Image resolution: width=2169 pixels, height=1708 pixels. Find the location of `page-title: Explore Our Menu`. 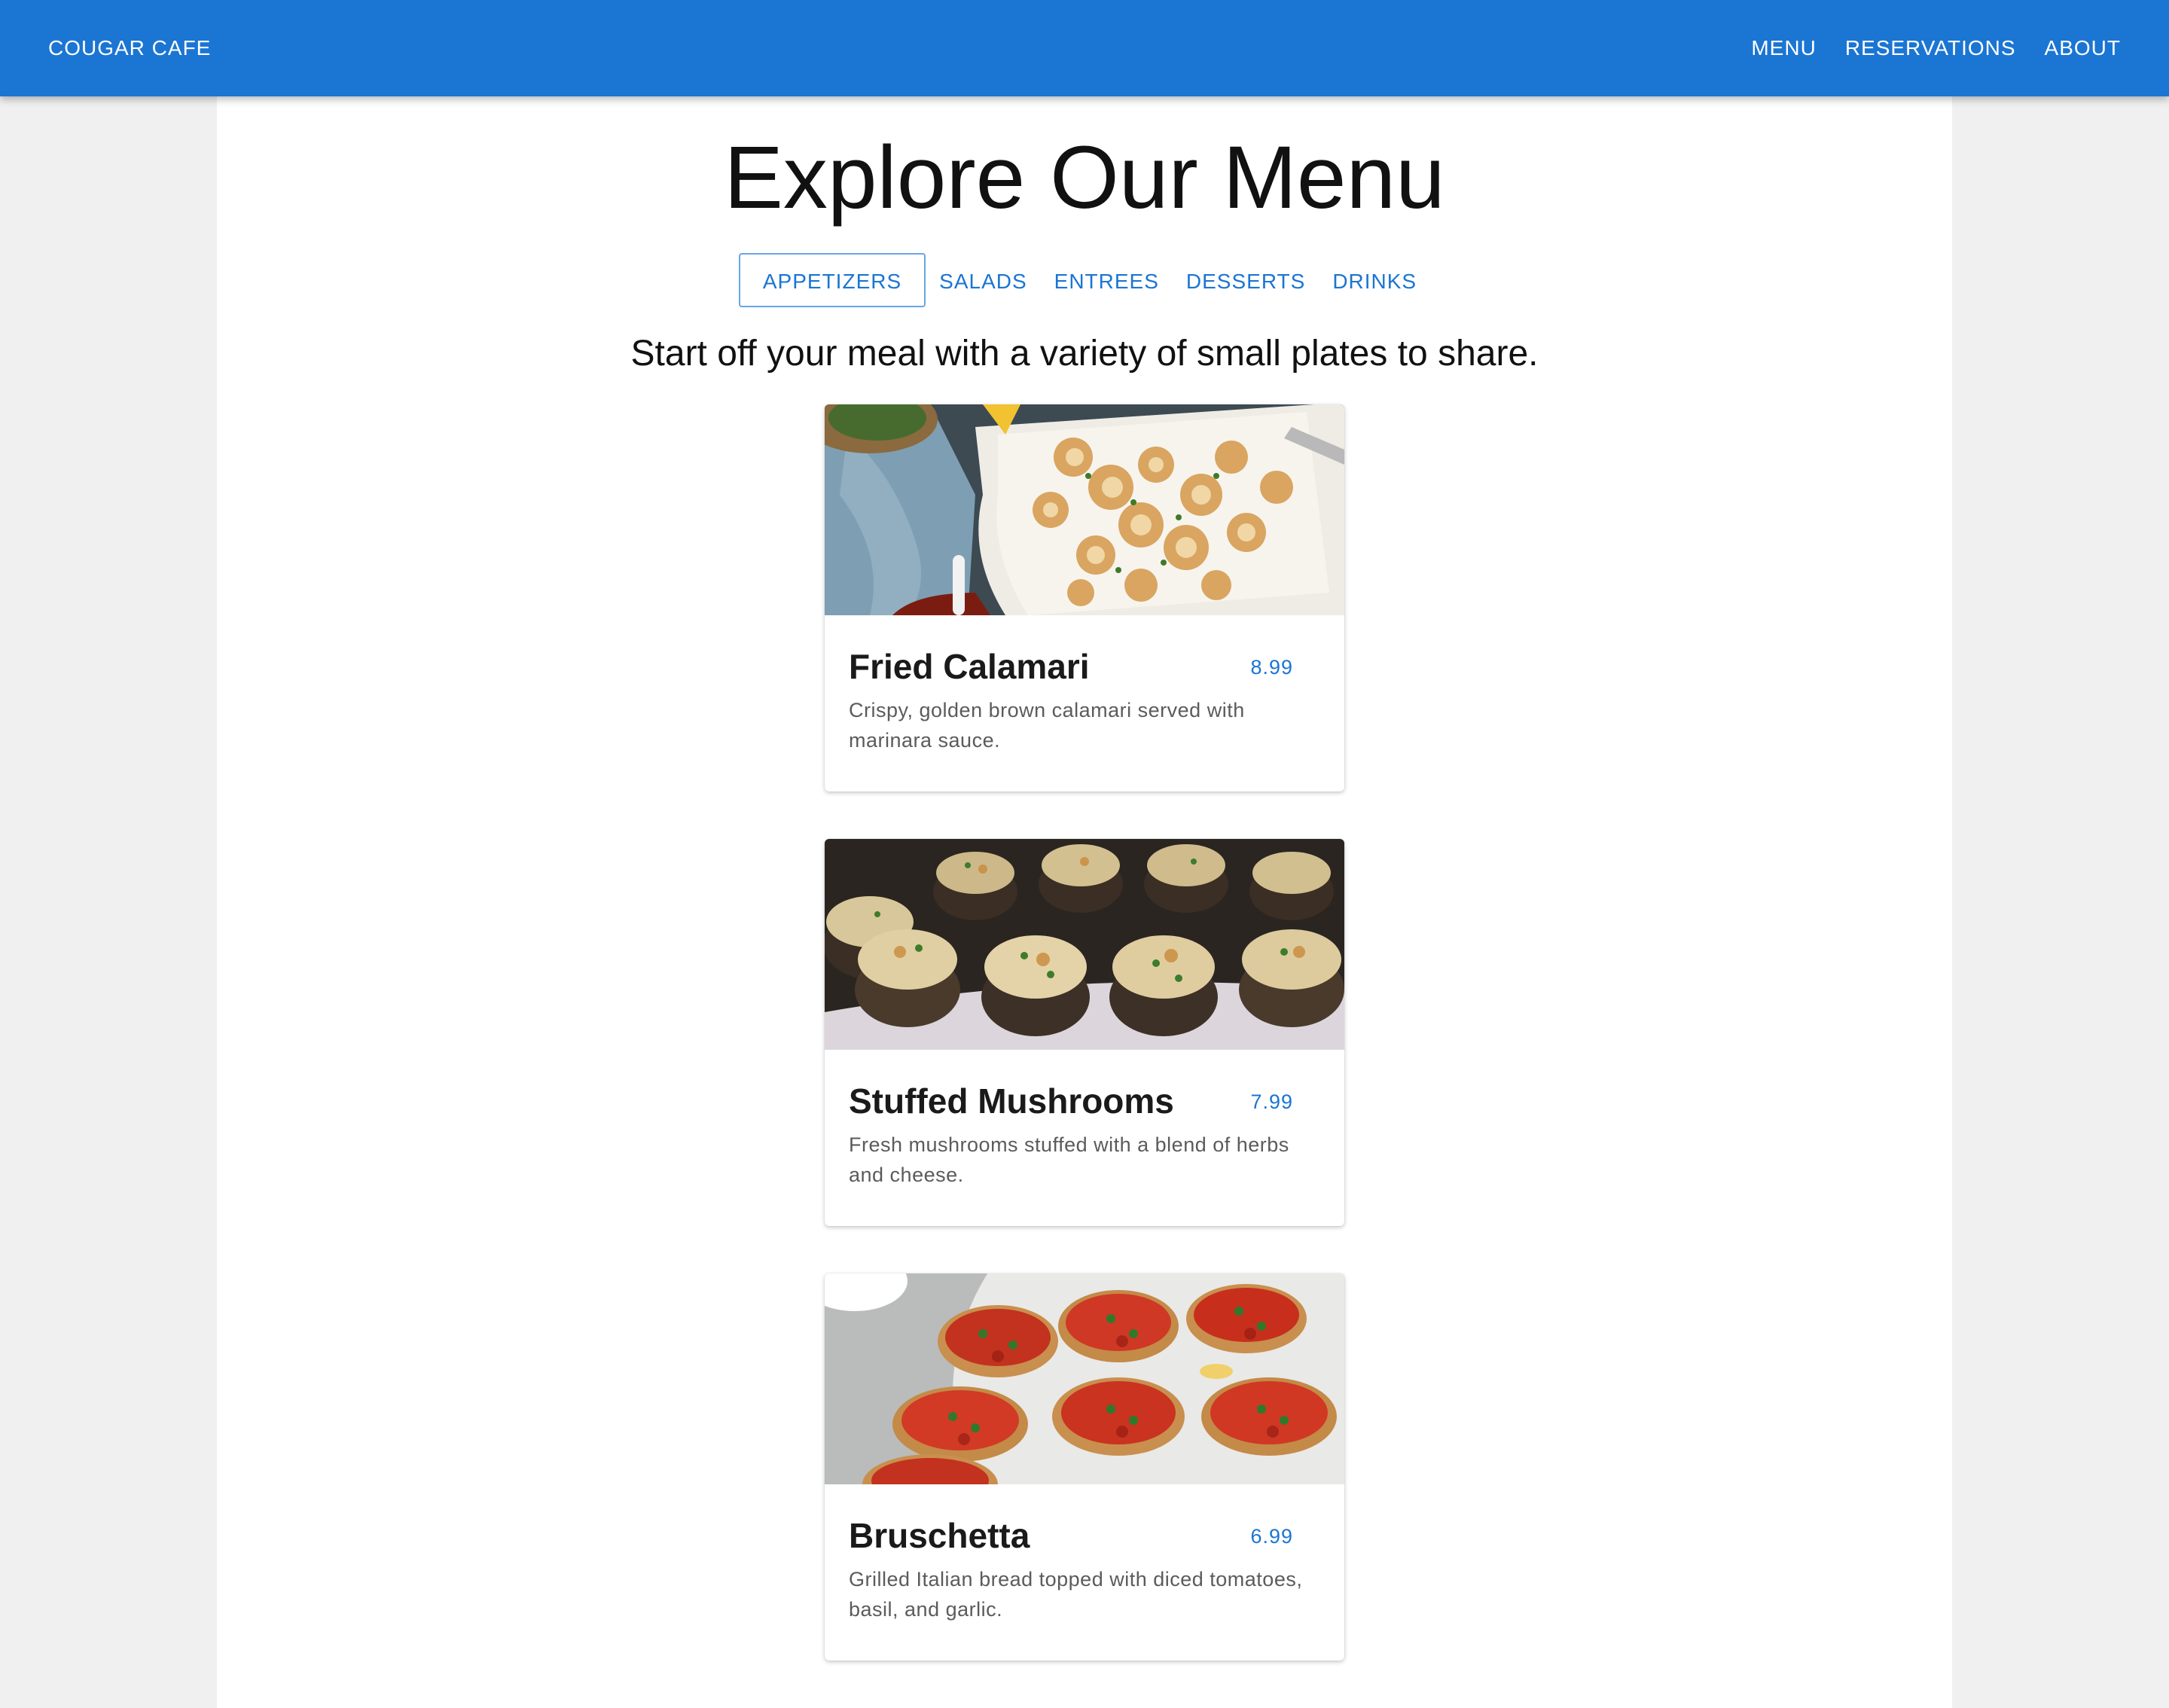

page-title: Explore Our Menu is located at coordinates (1084, 177).